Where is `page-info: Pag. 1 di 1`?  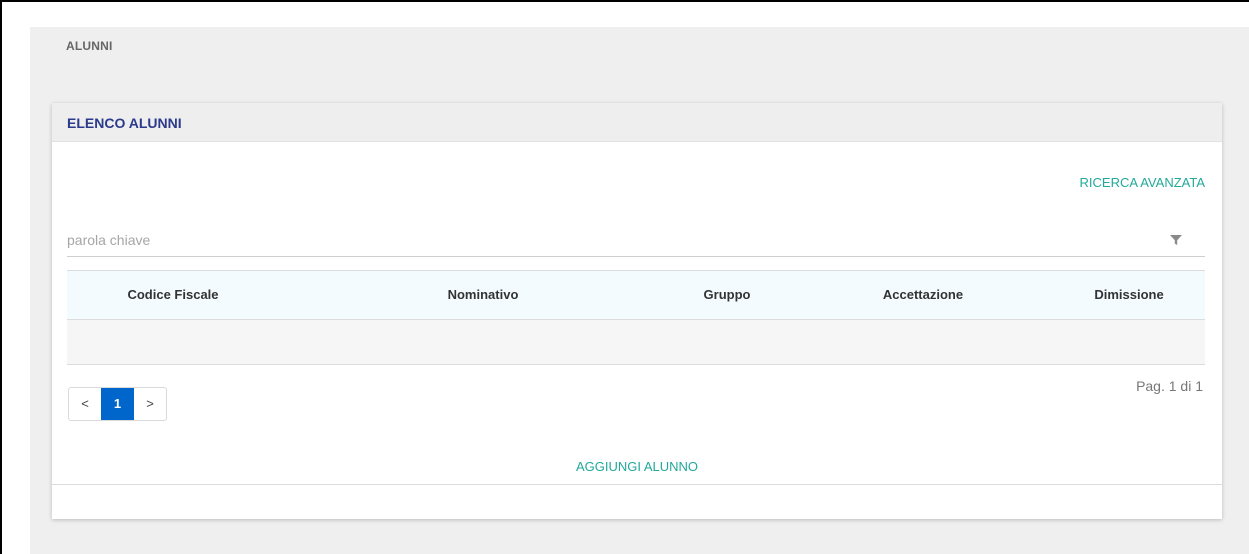 page-info: Pag. 1 di 1 is located at coordinates (1169, 386).